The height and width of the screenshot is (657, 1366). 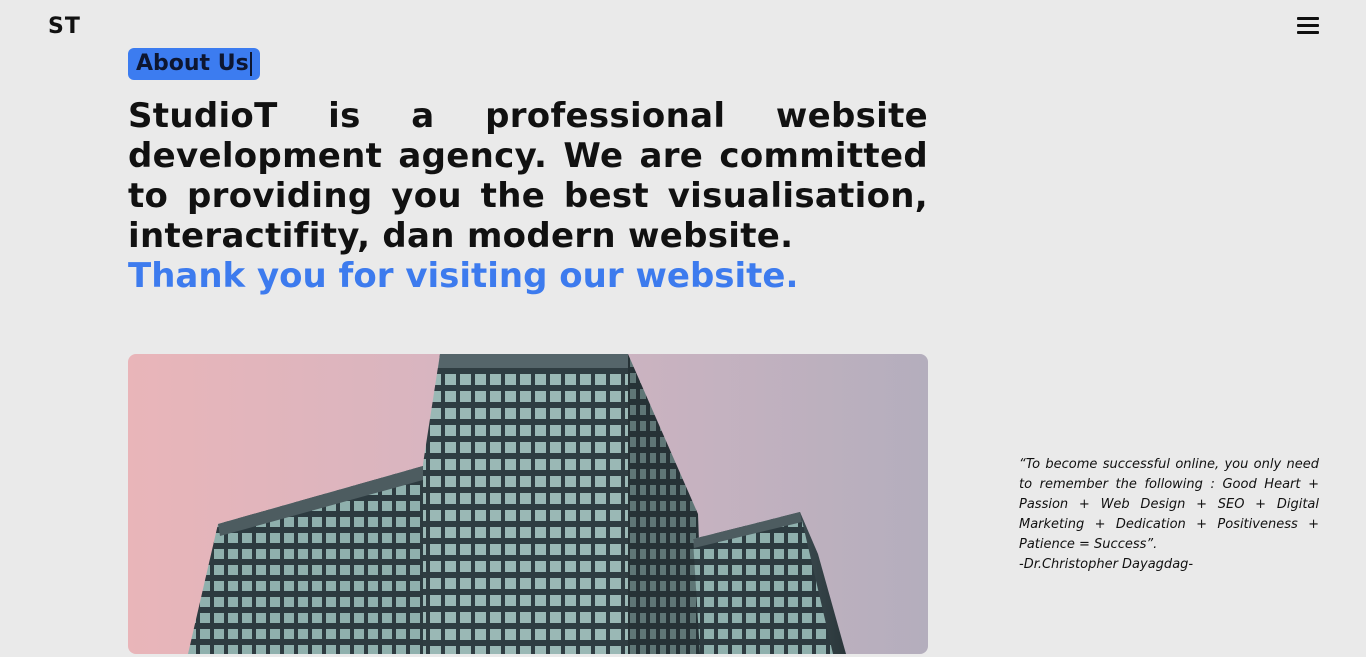 I want to click on site-logo: ST, so click(x=64, y=26).